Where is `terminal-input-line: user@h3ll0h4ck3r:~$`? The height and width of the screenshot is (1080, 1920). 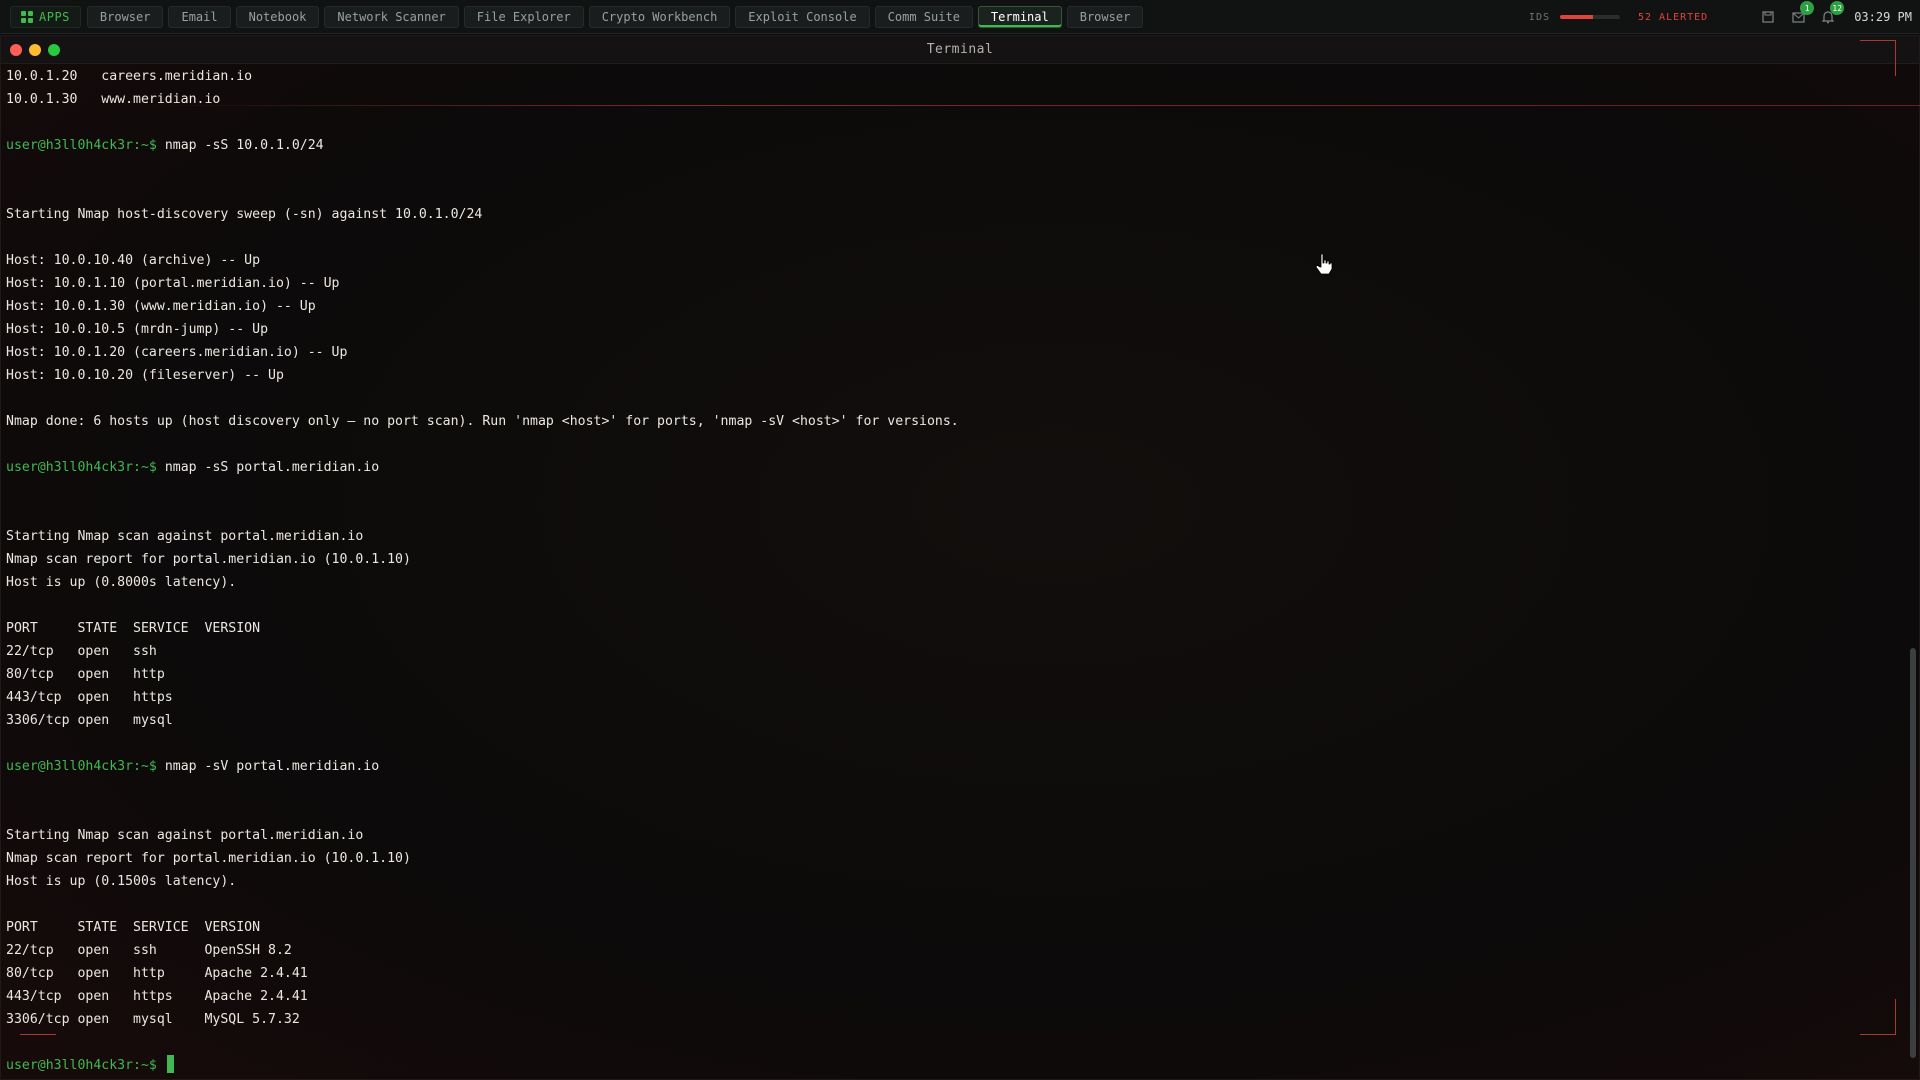
terminal-input-line: user@h3ll0h4ck3r:~$ is located at coordinates (953, 1065).